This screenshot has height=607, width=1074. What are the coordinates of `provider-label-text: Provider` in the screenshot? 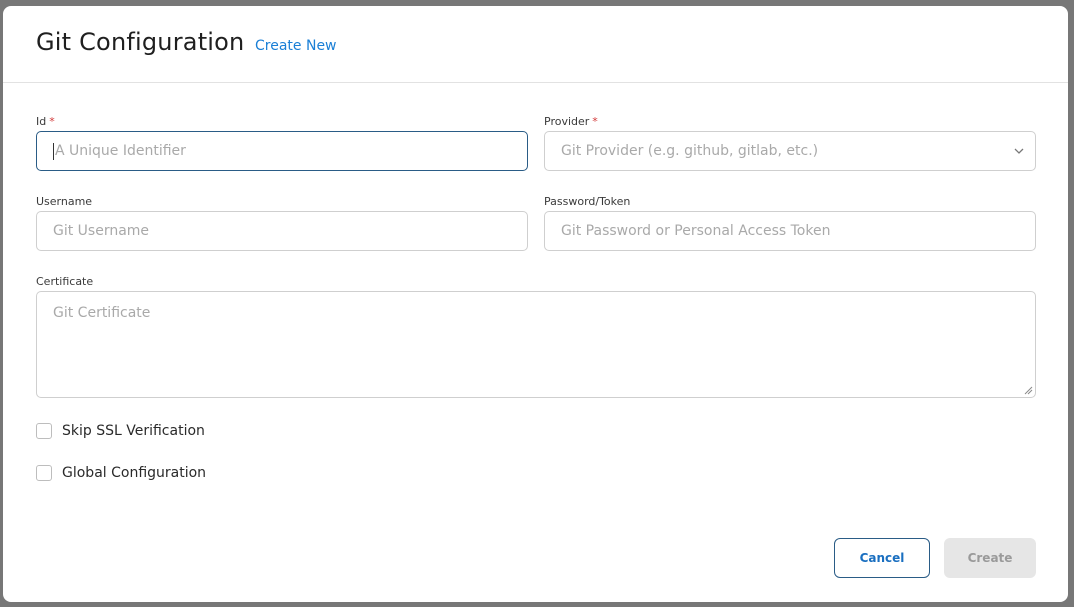 It's located at (567, 121).